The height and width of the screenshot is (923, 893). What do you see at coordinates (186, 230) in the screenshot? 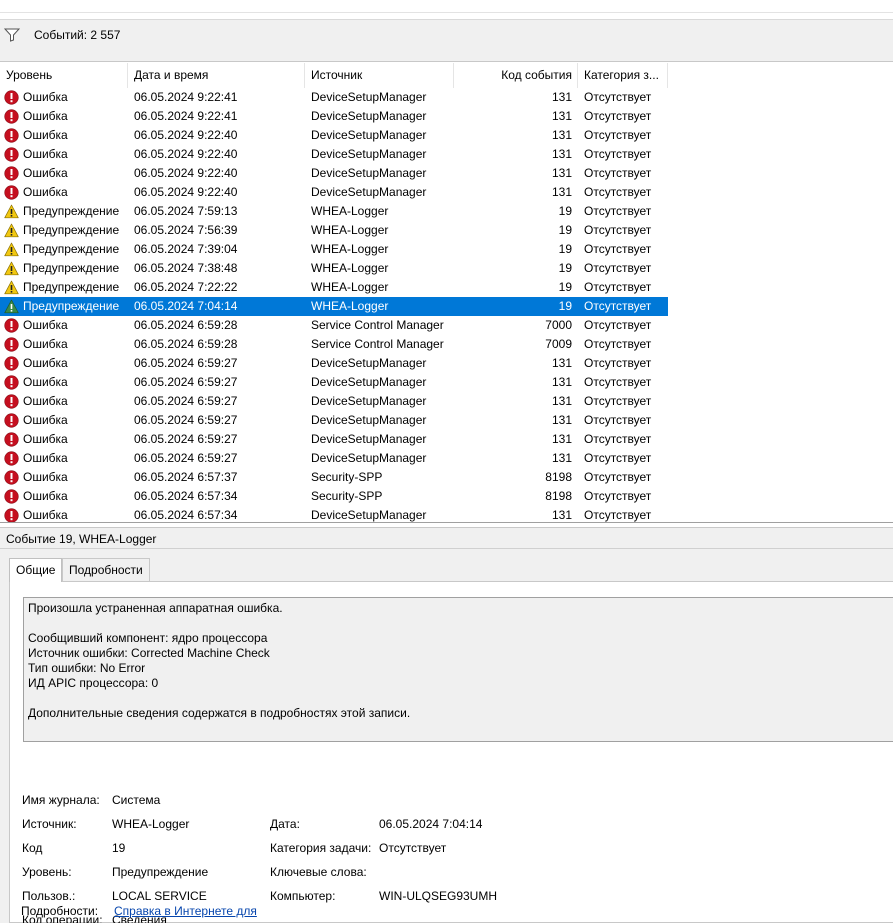
I see `cell-date: 06.05.2024 7:56:39` at bounding box center [186, 230].